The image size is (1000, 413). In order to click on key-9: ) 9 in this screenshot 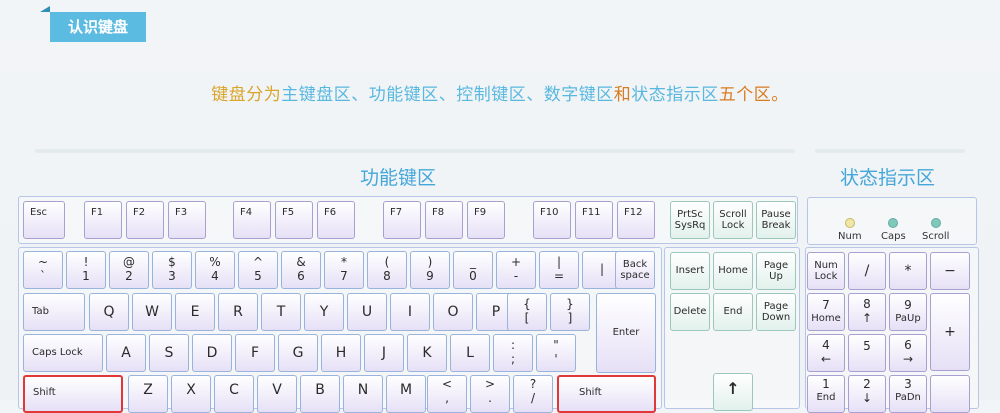, I will do `click(430, 270)`.